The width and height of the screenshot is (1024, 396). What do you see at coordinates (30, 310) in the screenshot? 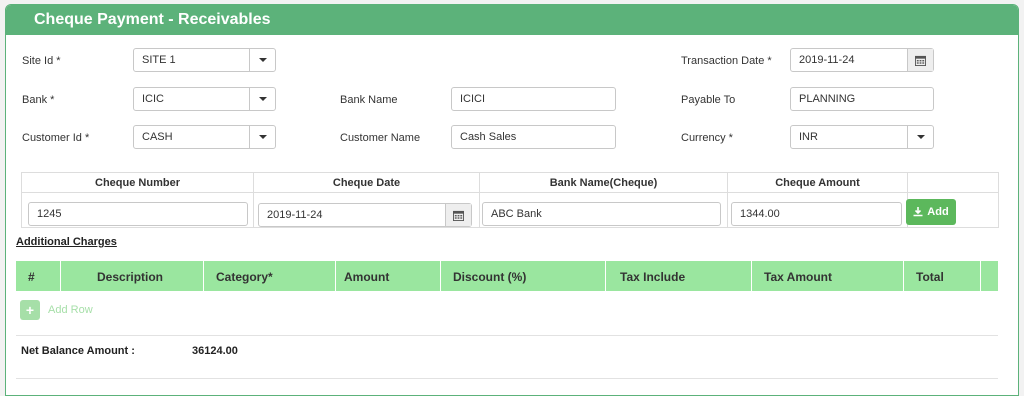
I see `plus-icon: +` at bounding box center [30, 310].